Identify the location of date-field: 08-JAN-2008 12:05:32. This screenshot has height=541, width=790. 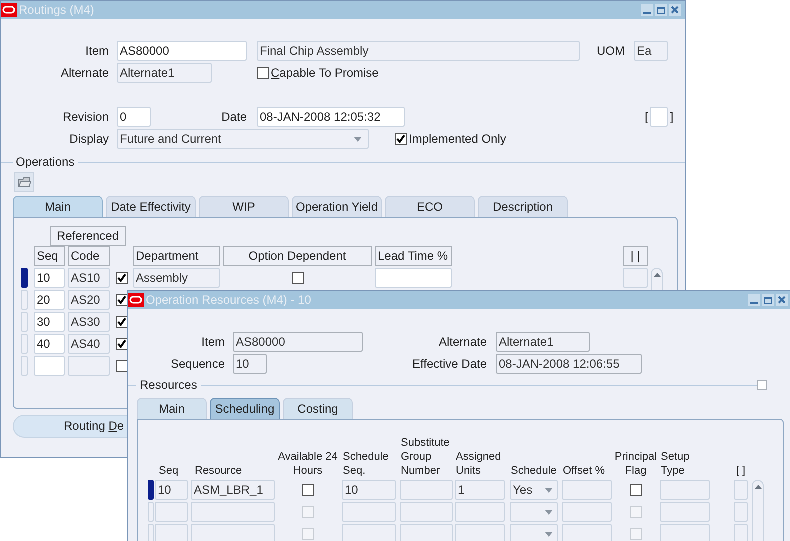
(331, 117).